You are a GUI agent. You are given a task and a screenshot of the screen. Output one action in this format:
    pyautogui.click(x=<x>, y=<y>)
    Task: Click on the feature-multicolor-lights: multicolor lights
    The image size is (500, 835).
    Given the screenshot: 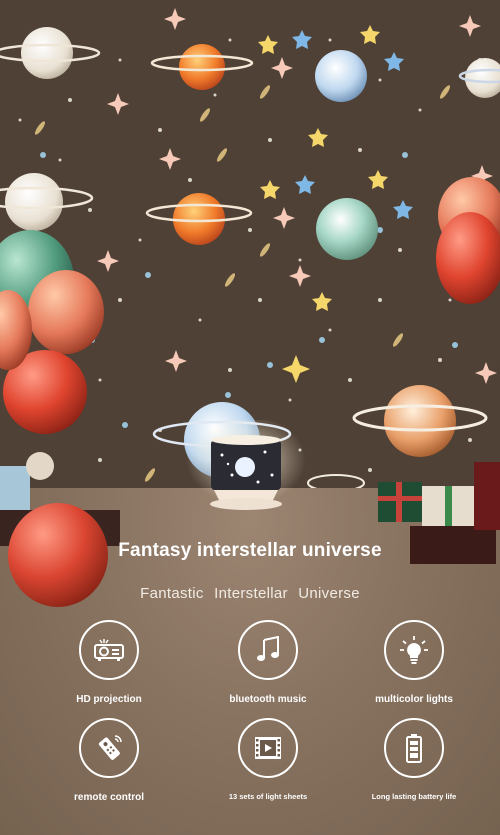 What is the action you would take?
    pyautogui.click(x=414, y=662)
    